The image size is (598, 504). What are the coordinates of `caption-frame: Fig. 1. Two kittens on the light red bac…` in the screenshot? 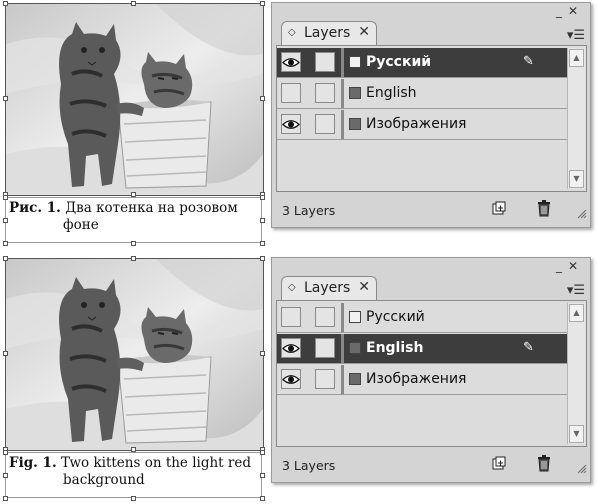 It's located at (133, 475).